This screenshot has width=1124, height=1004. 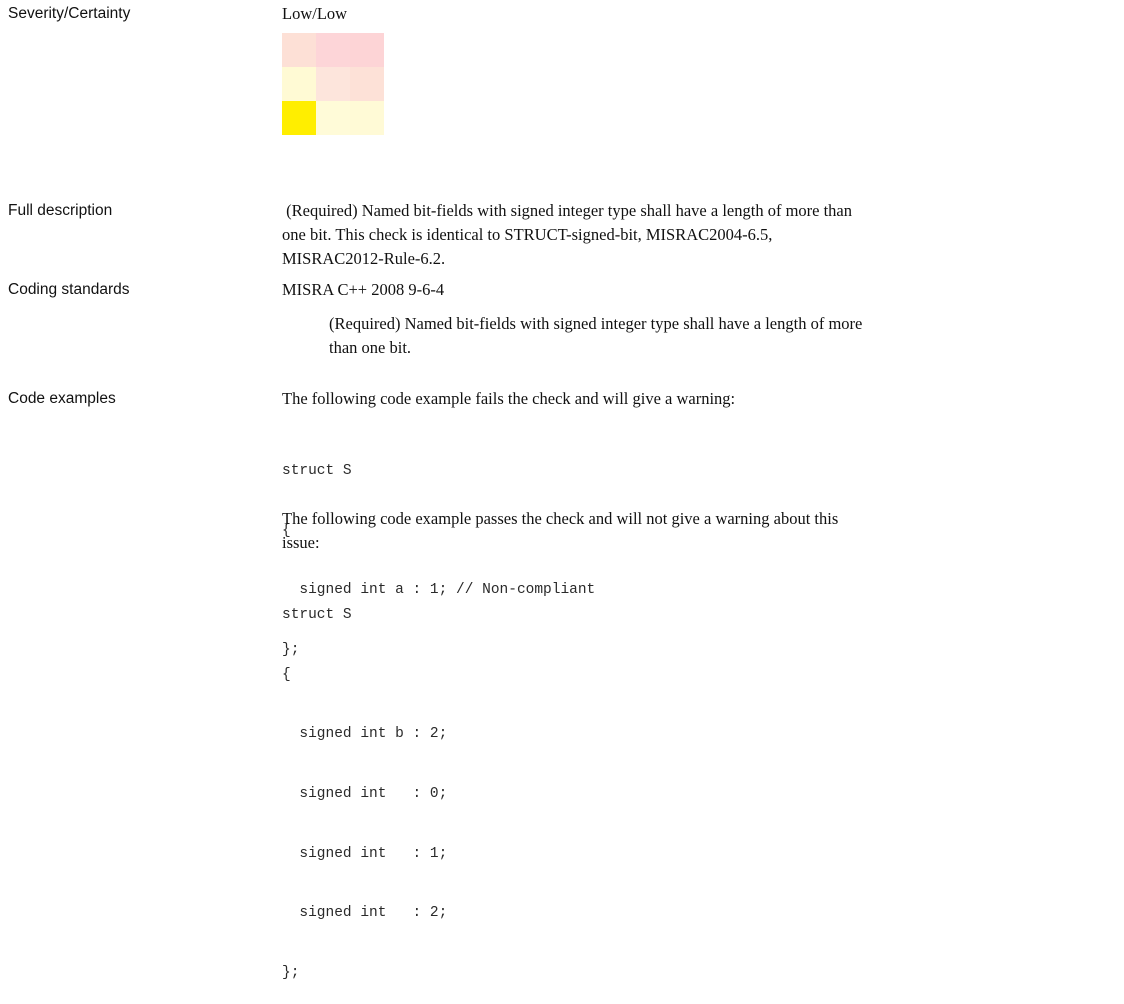 What do you see at coordinates (365, 913) in the screenshot?
I see `code-line: signed int : 2;` at bounding box center [365, 913].